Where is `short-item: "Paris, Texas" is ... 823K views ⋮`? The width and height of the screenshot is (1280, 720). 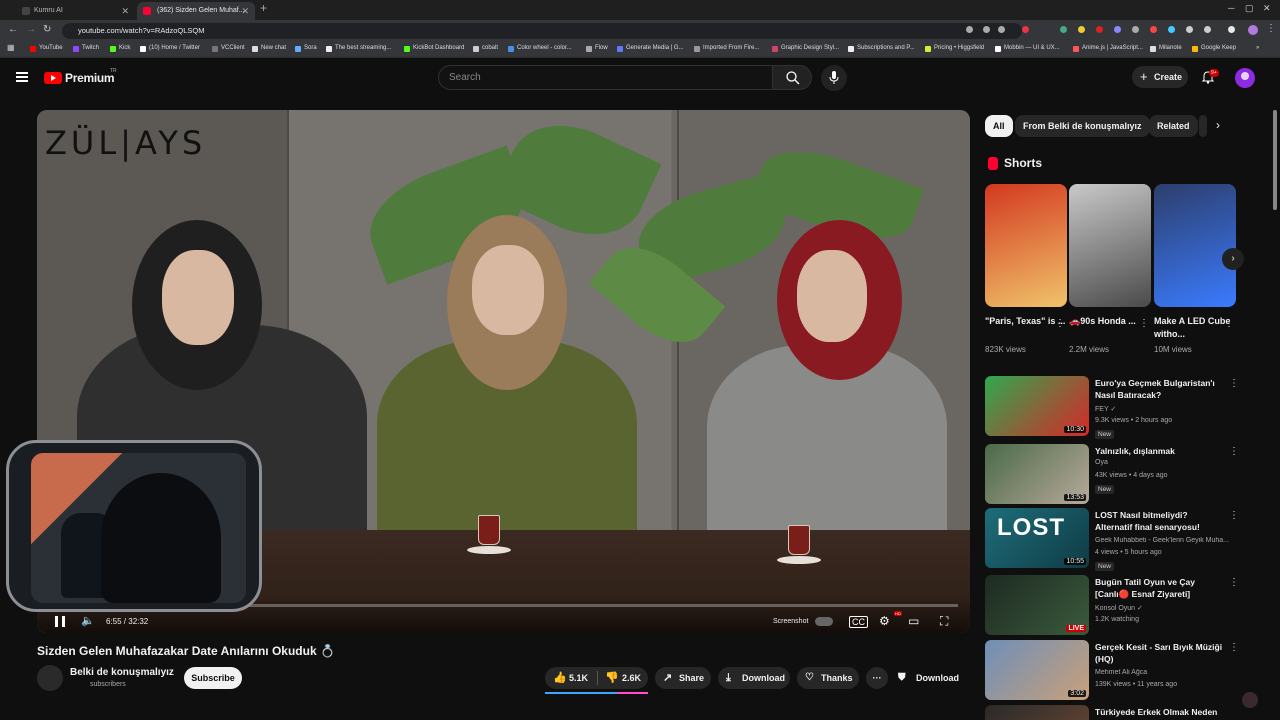
short-item: "Paris, Texas" is ... 823K views ⋮ is located at coordinates (1026, 269).